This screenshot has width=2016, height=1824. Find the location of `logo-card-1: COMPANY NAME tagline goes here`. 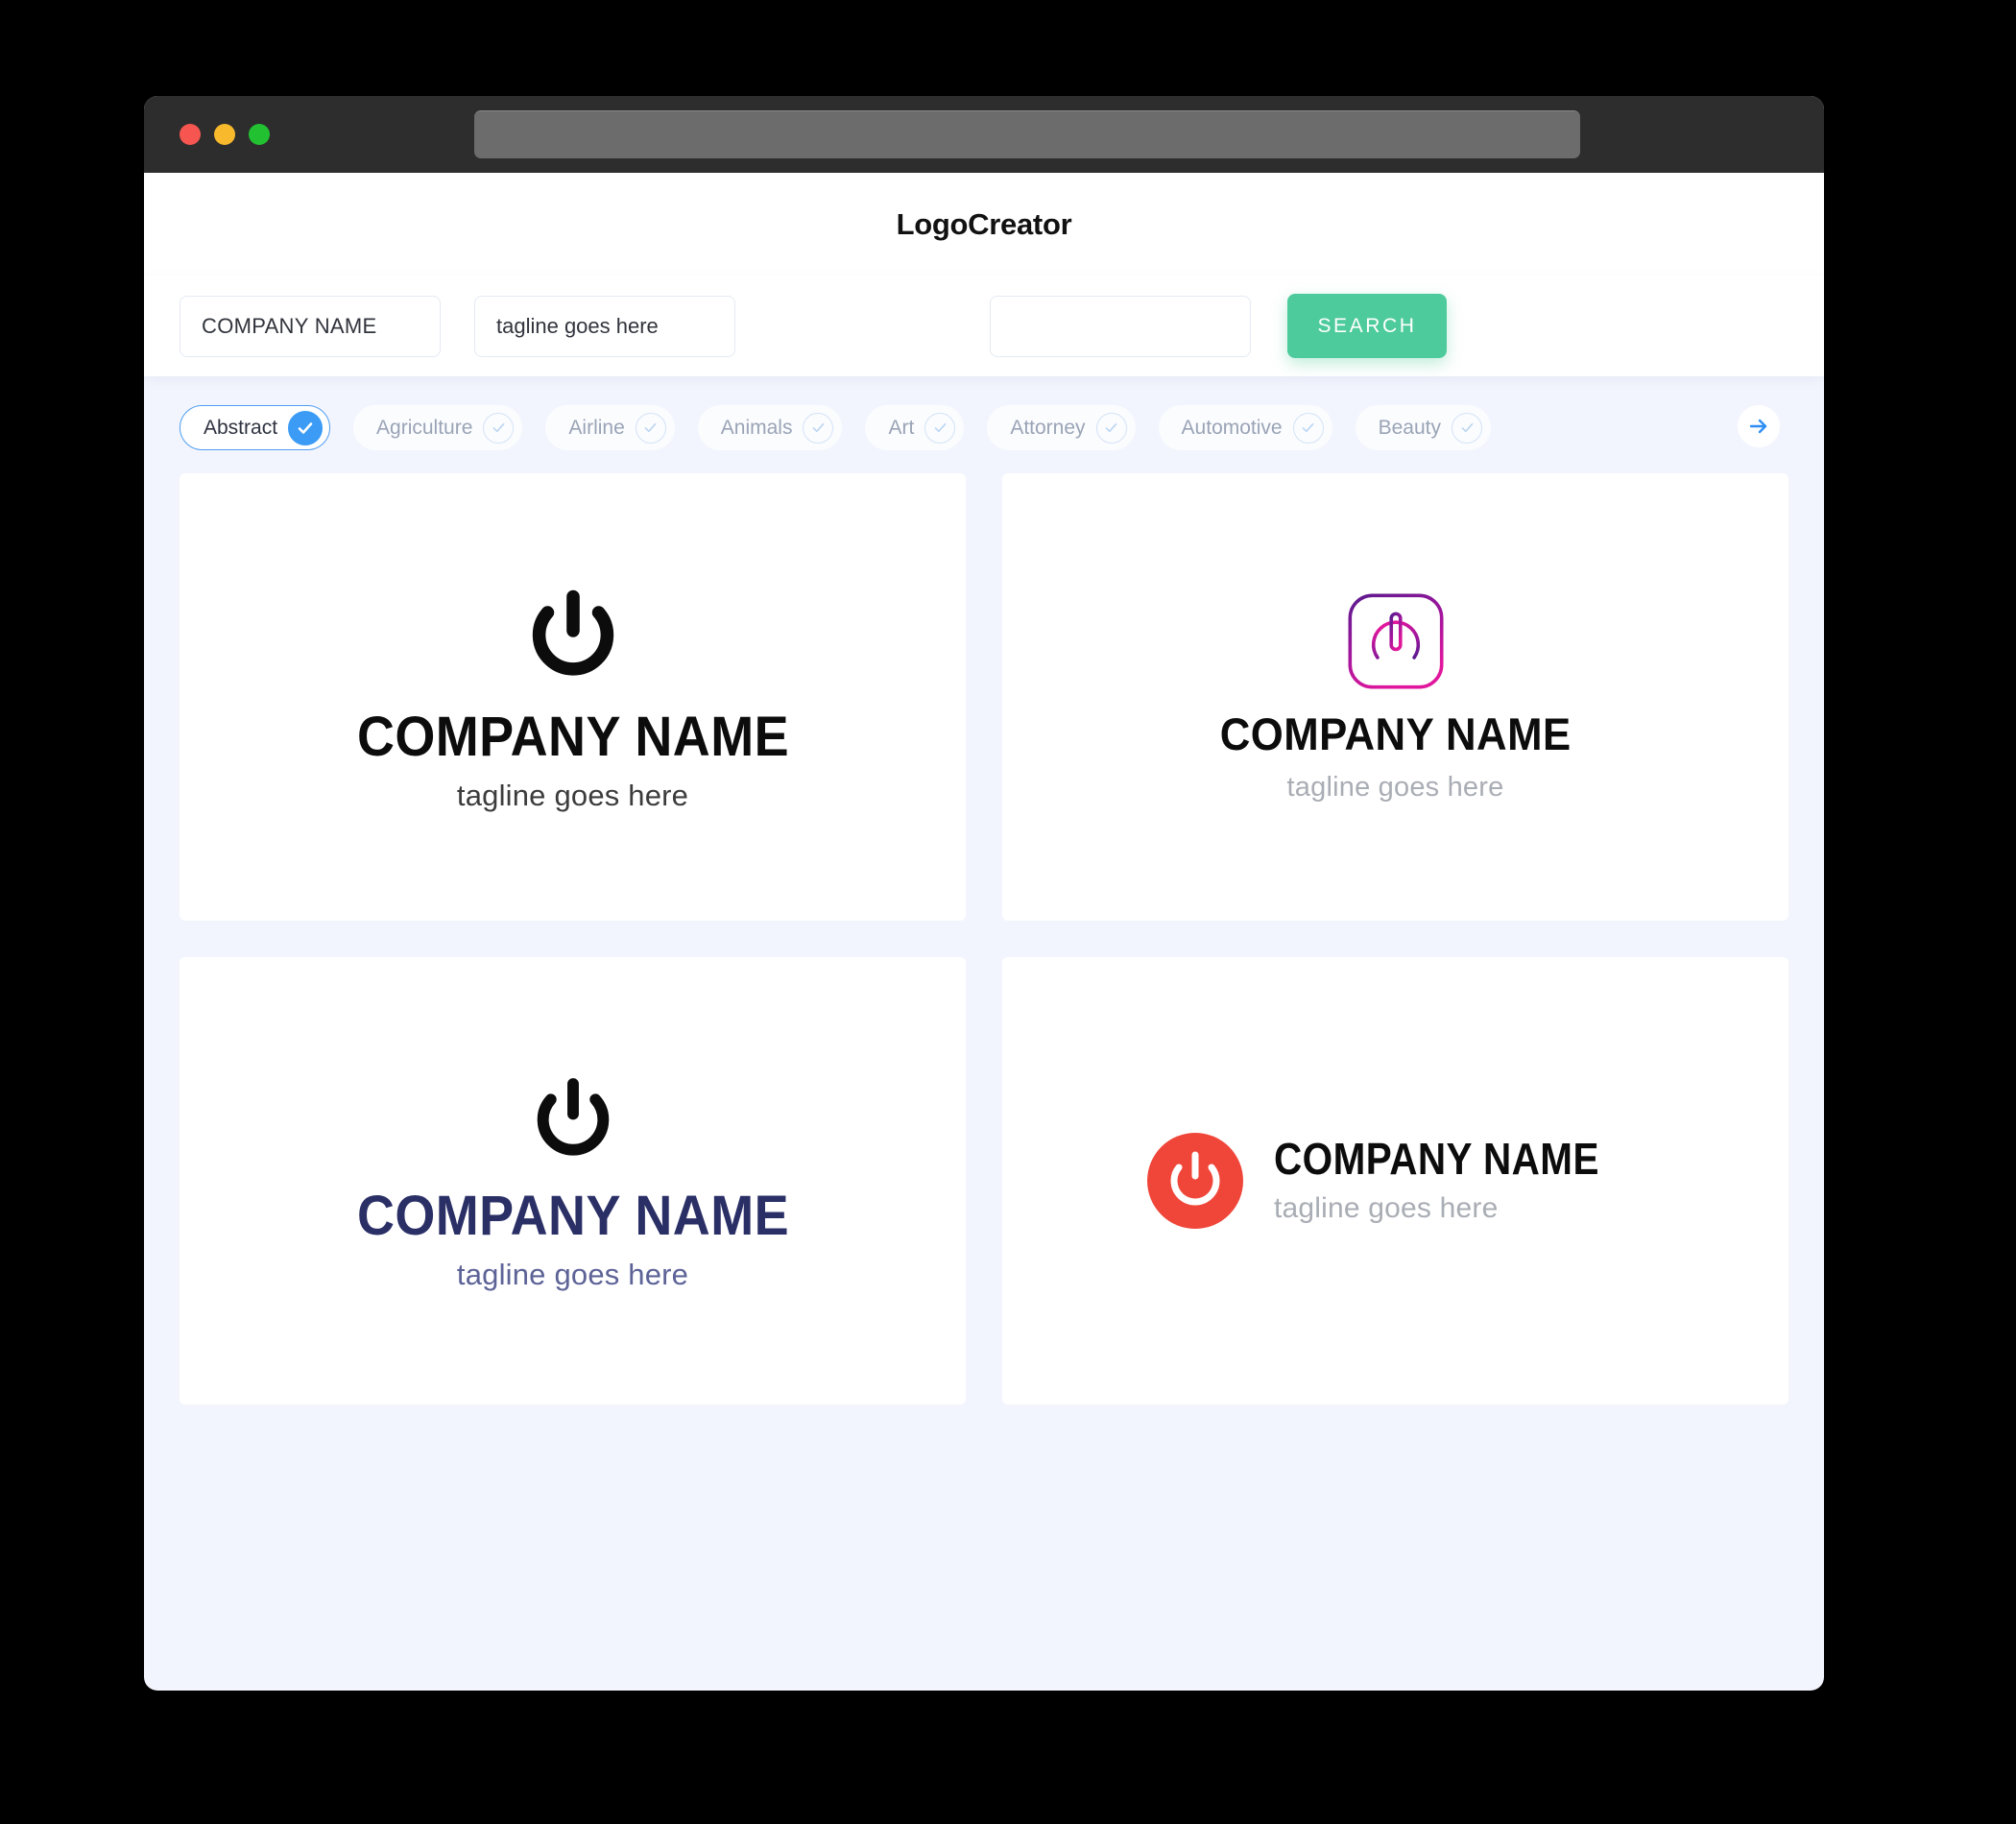

logo-card-1: COMPANY NAME tagline goes here is located at coordinates (573, 697).